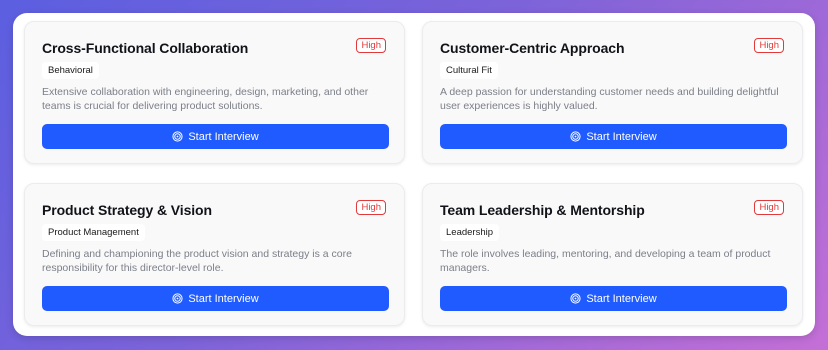  What do you see at coordinates (469, 70) in the screenshot?
I see `category-tag: Cultural Fit` at bounding box center [469, 70].